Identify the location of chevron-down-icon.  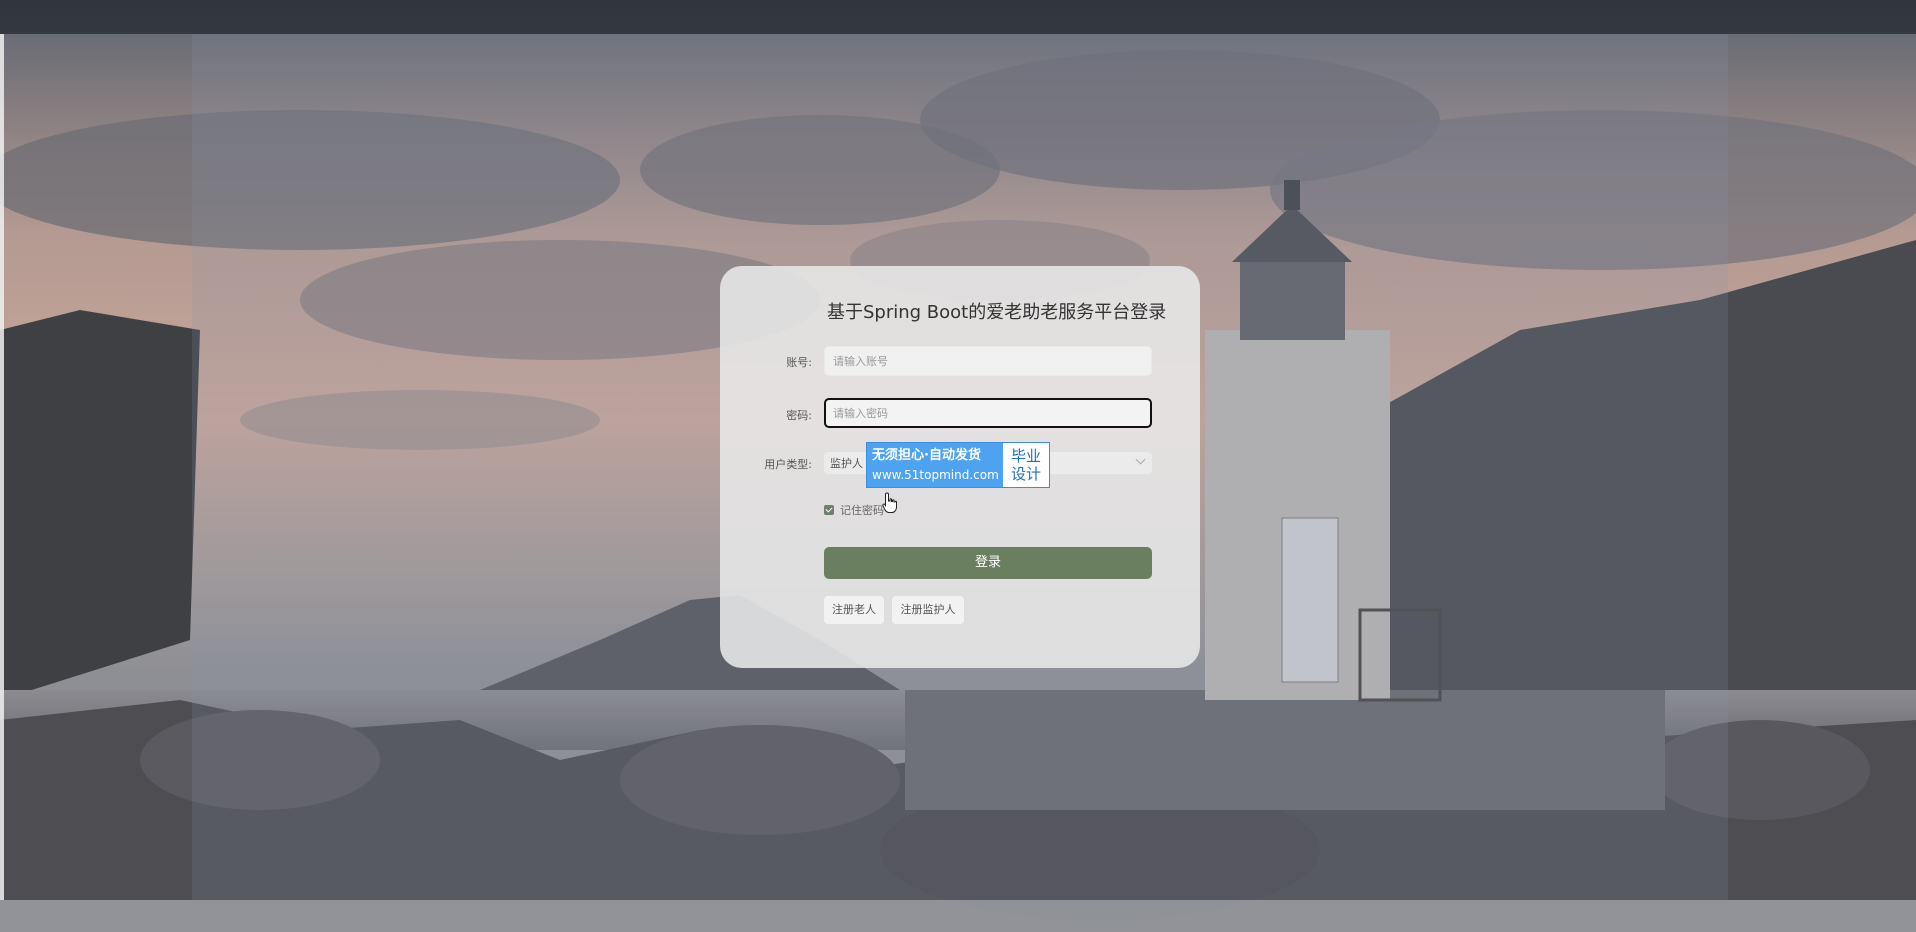
(1140, 459).